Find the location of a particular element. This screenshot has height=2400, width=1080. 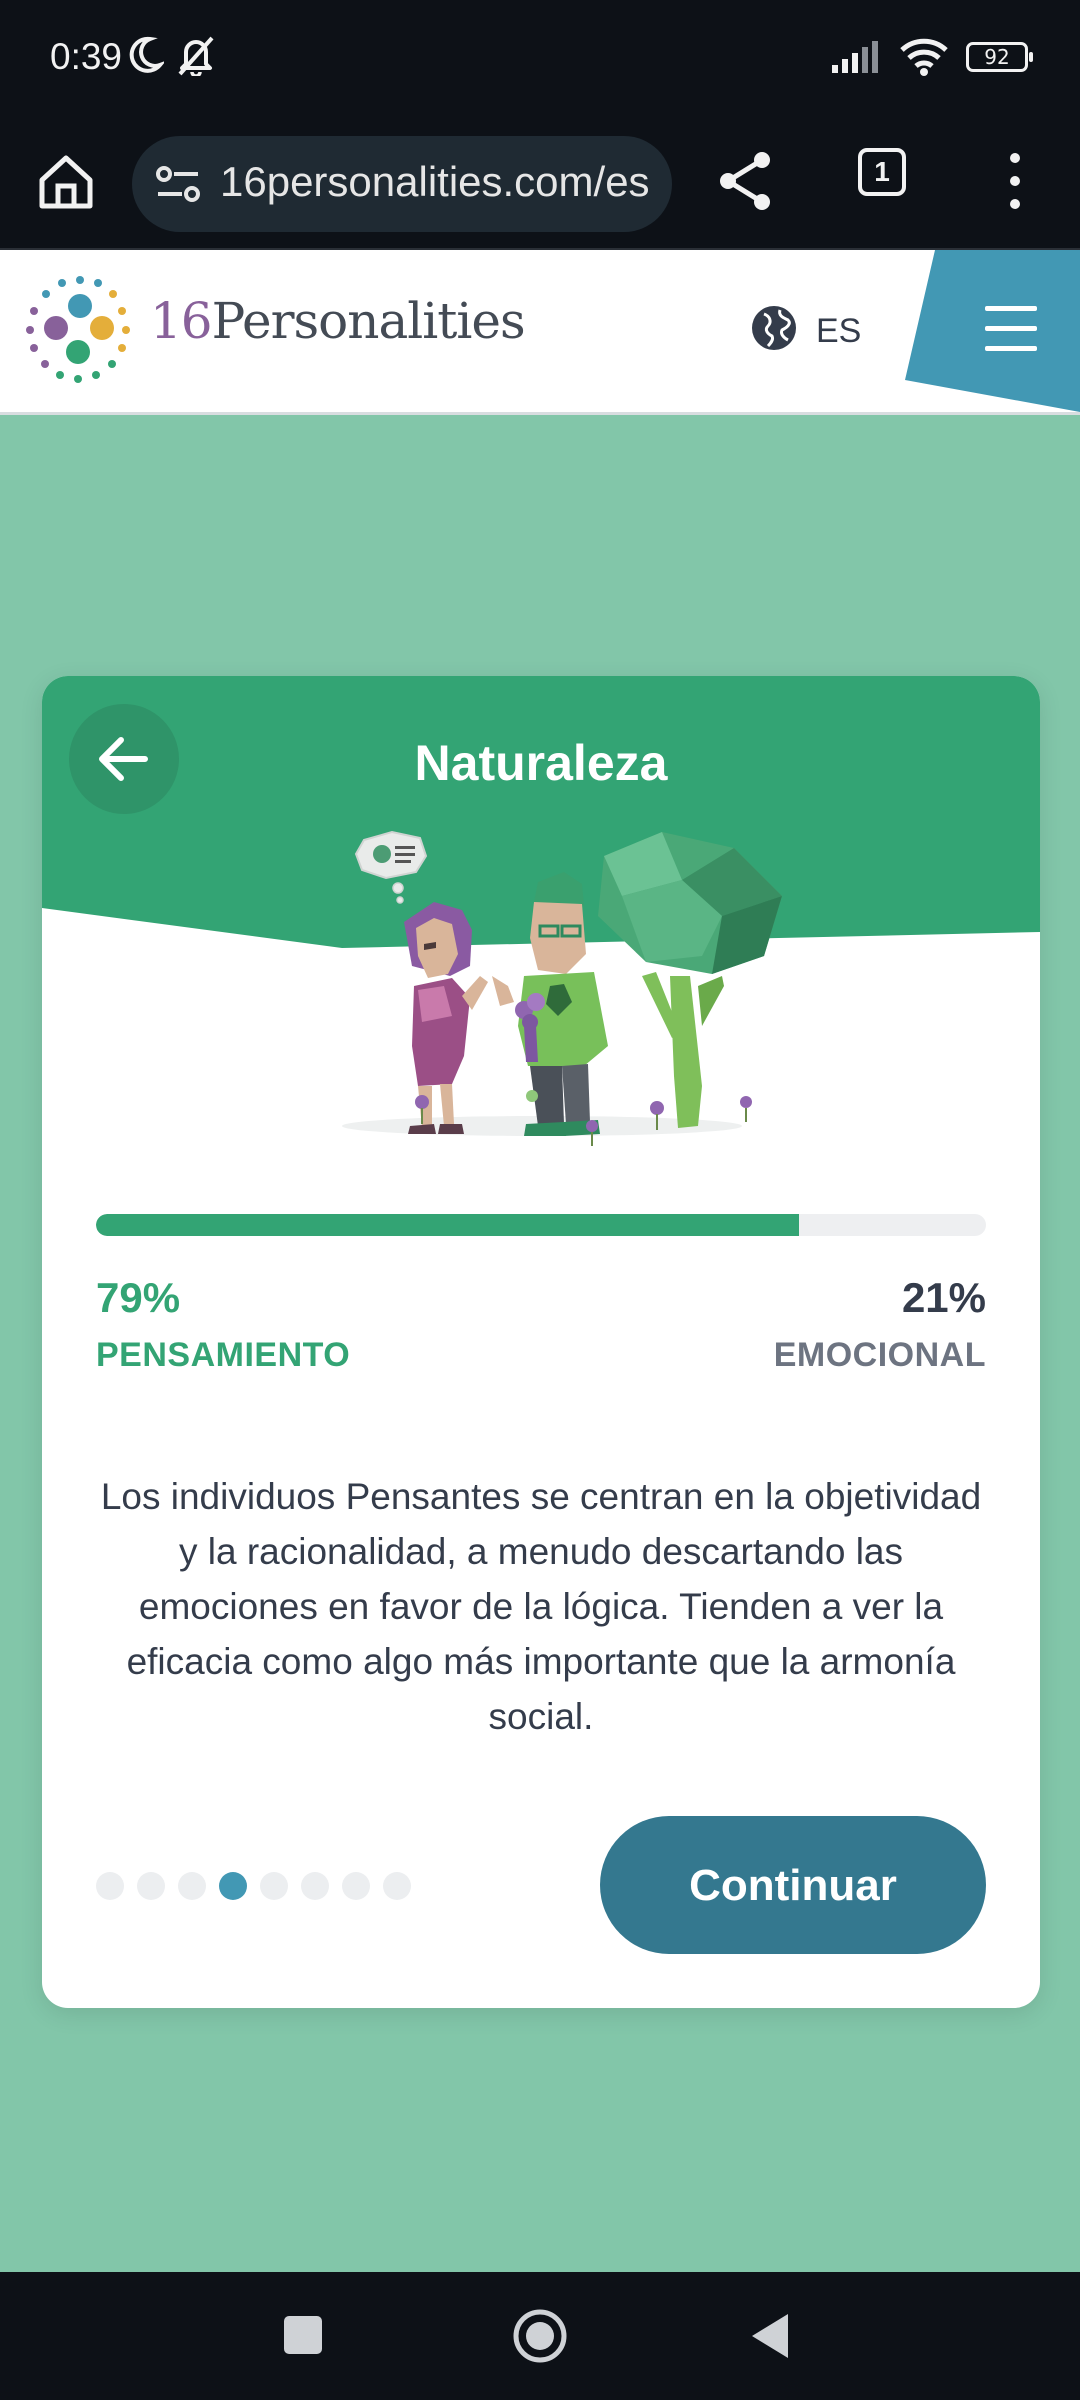

browser-toolbar: 16personalities.com/es 1 is located at coordinates (540, 186).